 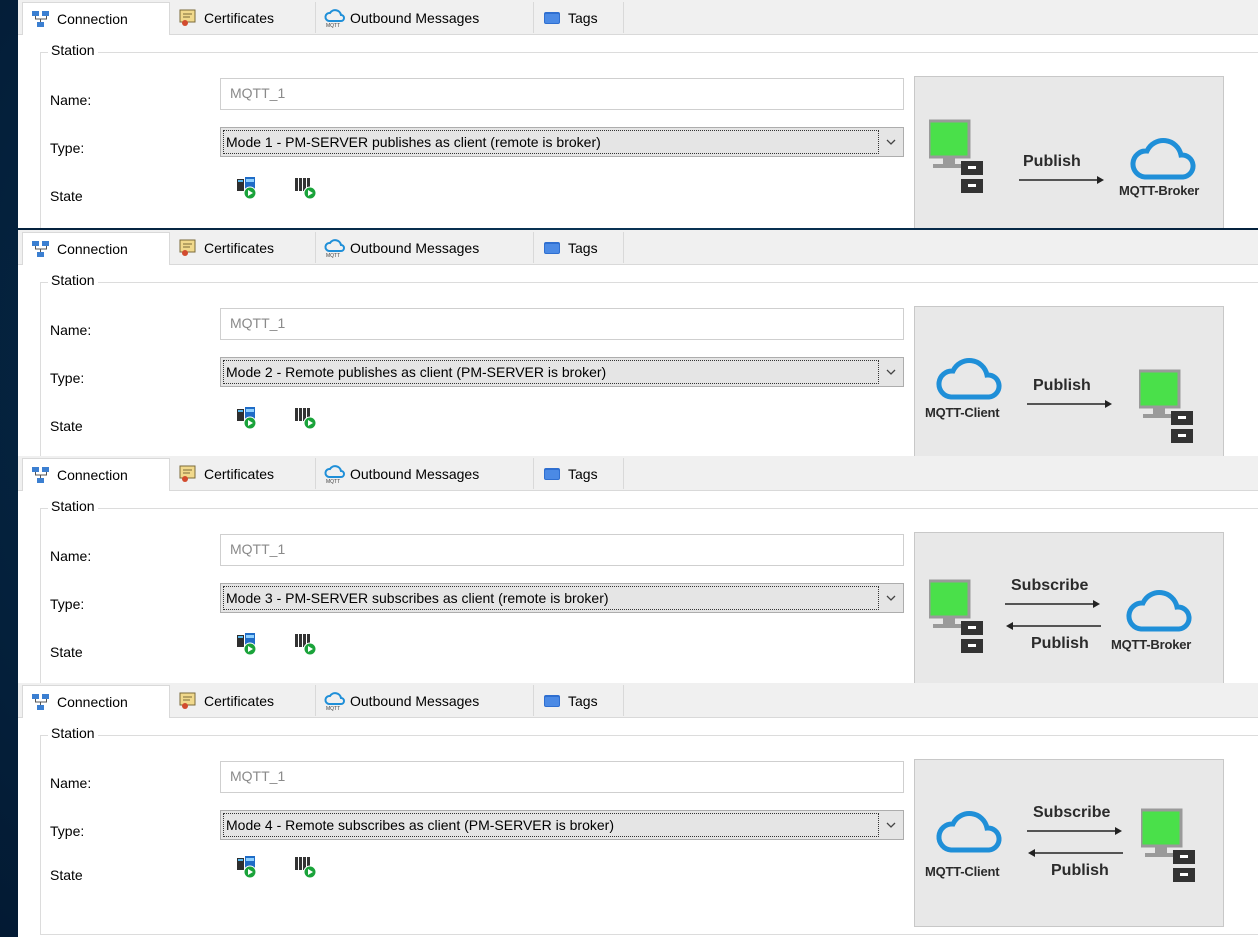 I want to click on diagram-arrow-top-label: Publish, so click(x=1062, y=385).